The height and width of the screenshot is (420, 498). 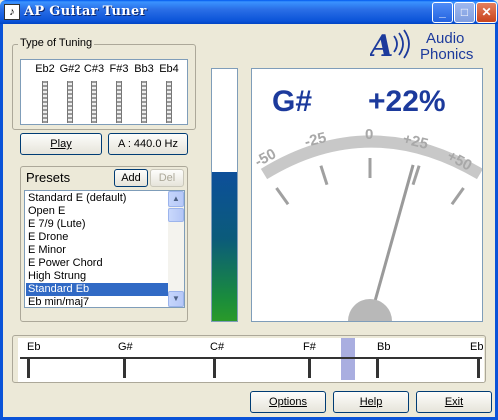 I want to click on audio-phonics-logo: A Audio Phonics, so click(x=424, y=46).